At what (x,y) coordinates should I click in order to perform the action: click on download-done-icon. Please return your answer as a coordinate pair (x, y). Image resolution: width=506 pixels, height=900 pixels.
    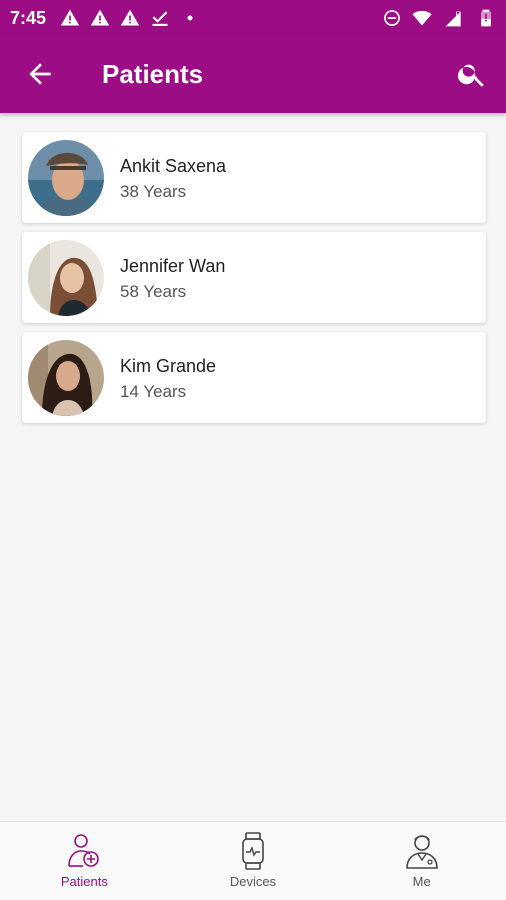
    Looking at the image, I should click on (160, 18).